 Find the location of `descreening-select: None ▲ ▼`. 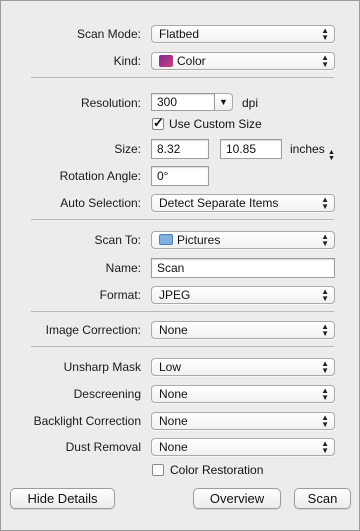

descreening-select: None ▲ ▼ is located at coordinates (243, 394).